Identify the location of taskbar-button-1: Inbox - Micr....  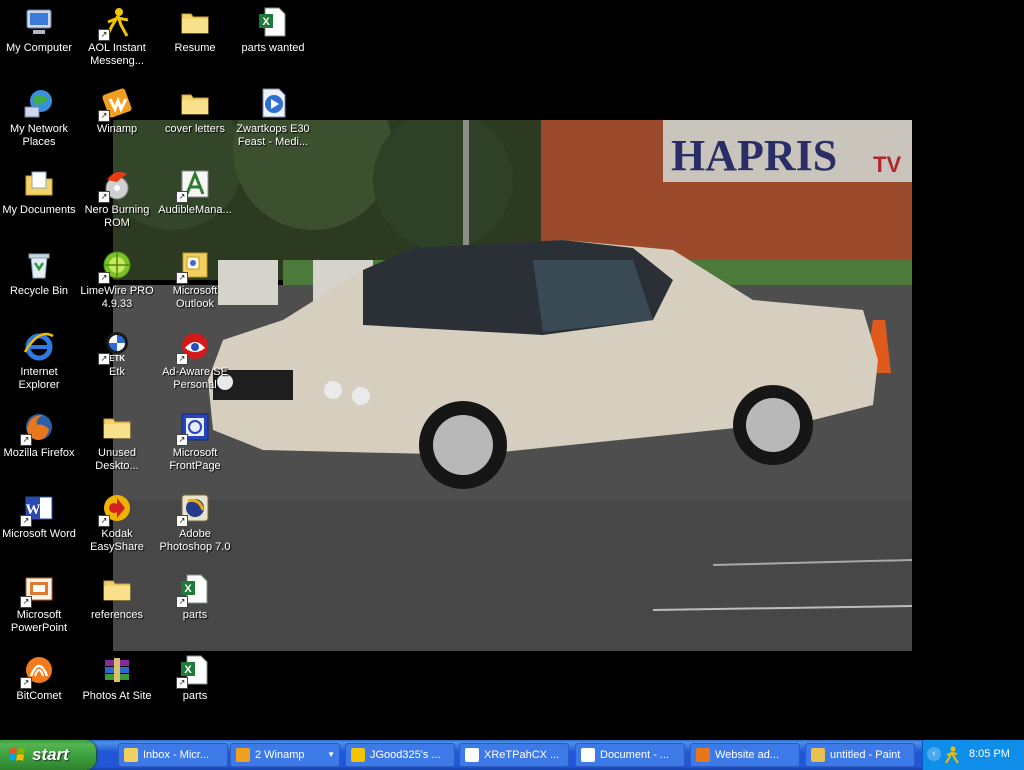
(173, 755).